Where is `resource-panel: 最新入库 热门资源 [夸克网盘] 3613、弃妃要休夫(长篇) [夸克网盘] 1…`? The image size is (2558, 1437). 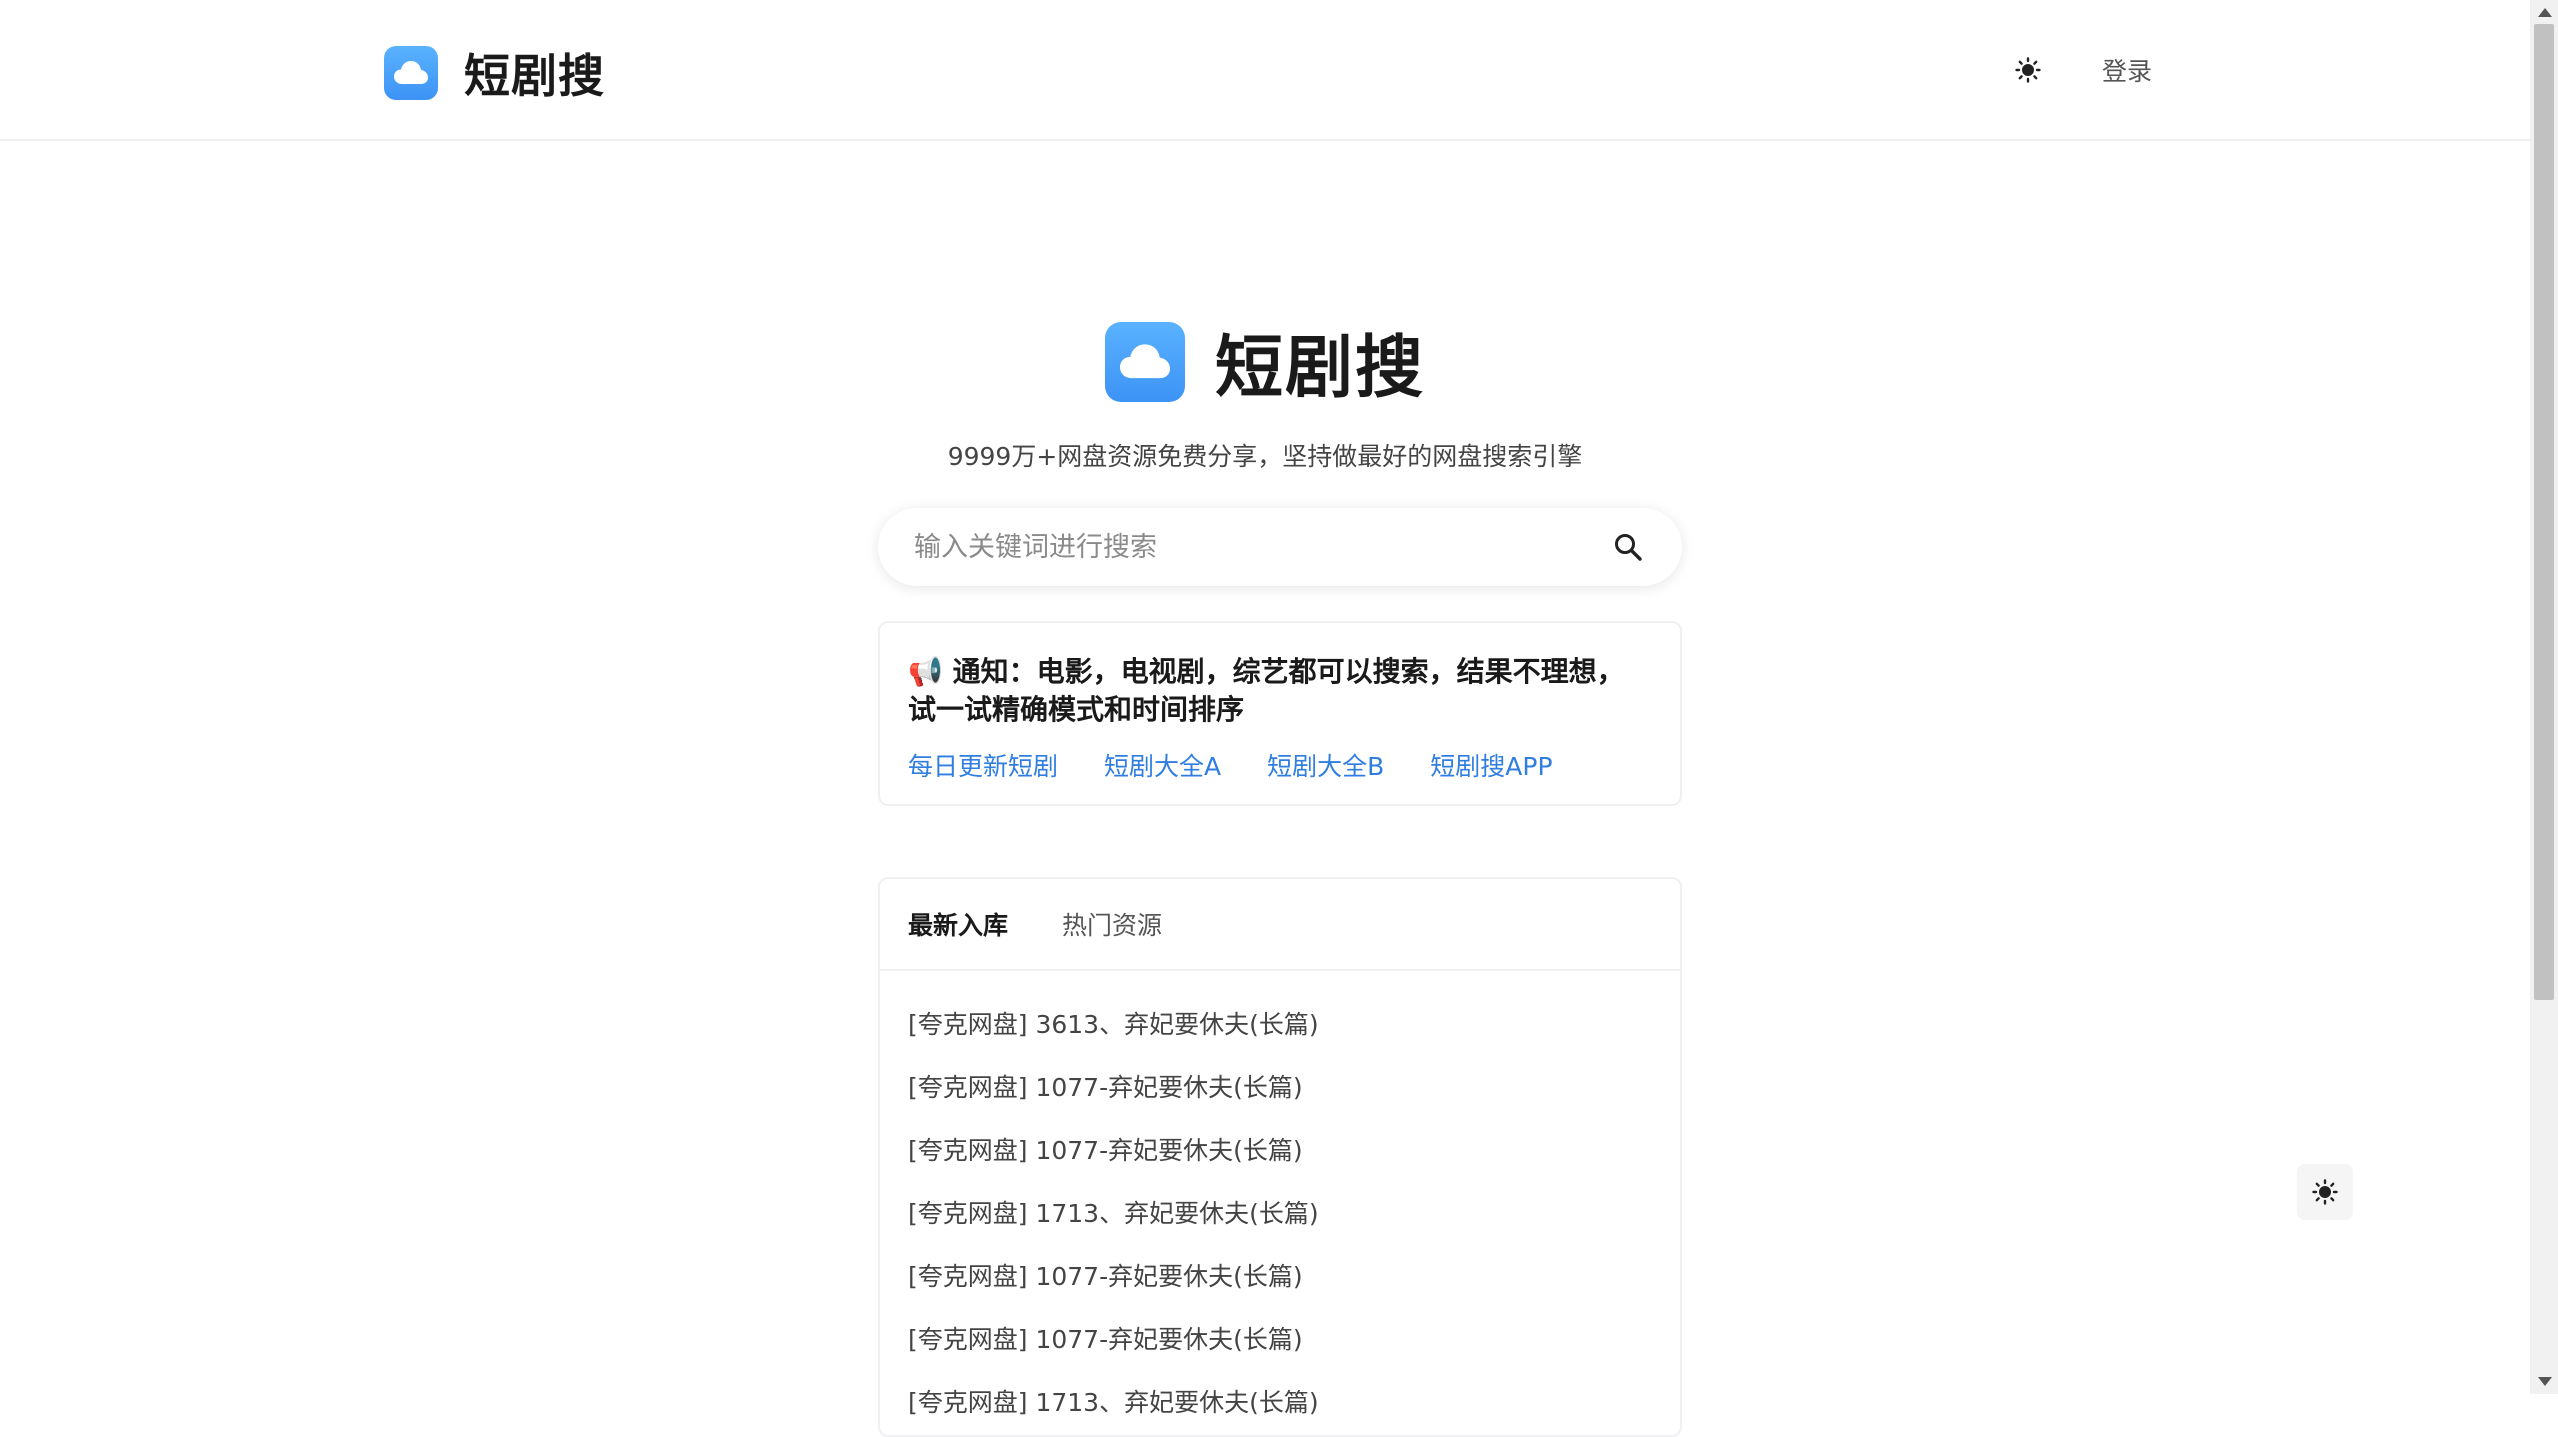 resource-panel: 最新入库 热门资源 [夸克网盘] 3613、弃妃要休夫(长篇) [夸克网盘] 1… is located at coordinates (1280, 1157).